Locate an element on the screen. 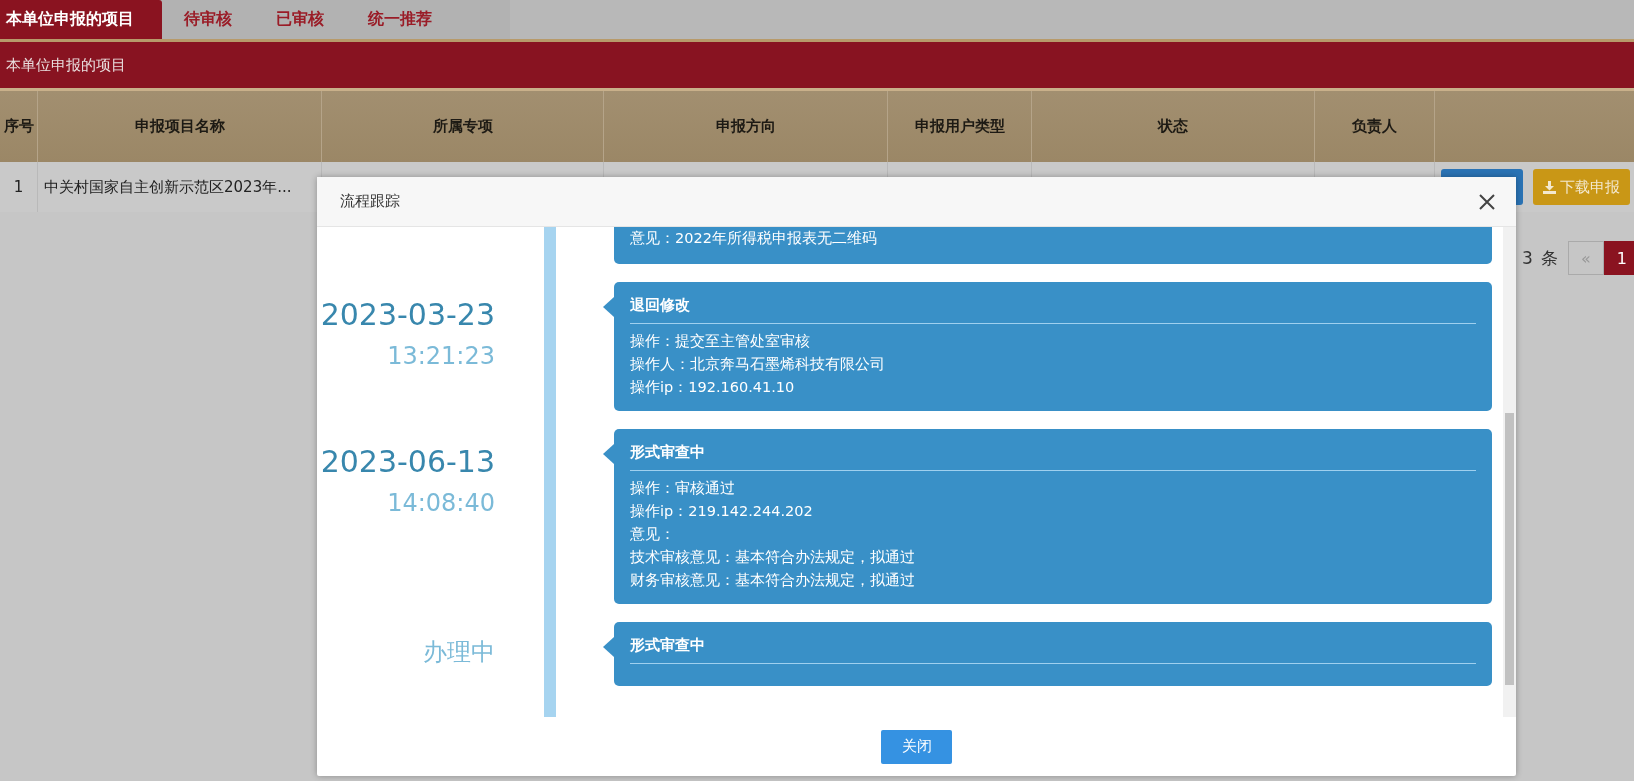 This screenshot has height=781, width=1634. entry-date: 2023-06-13 is located at coordinates (407, 462).